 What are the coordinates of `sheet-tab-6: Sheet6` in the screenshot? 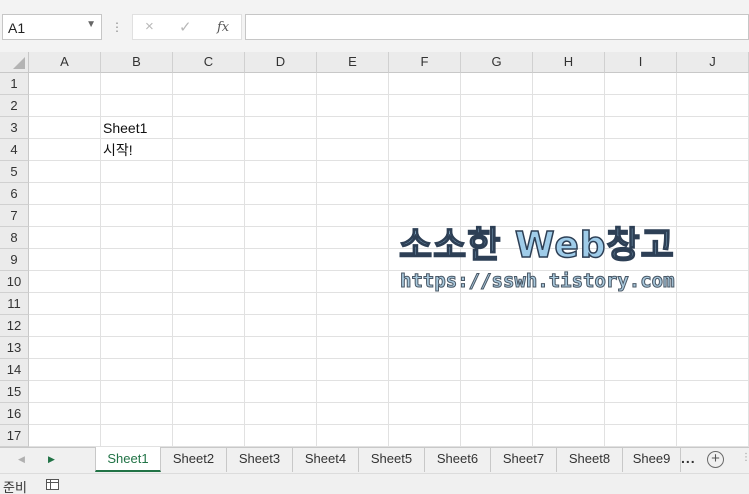 It's located at (458, 459).